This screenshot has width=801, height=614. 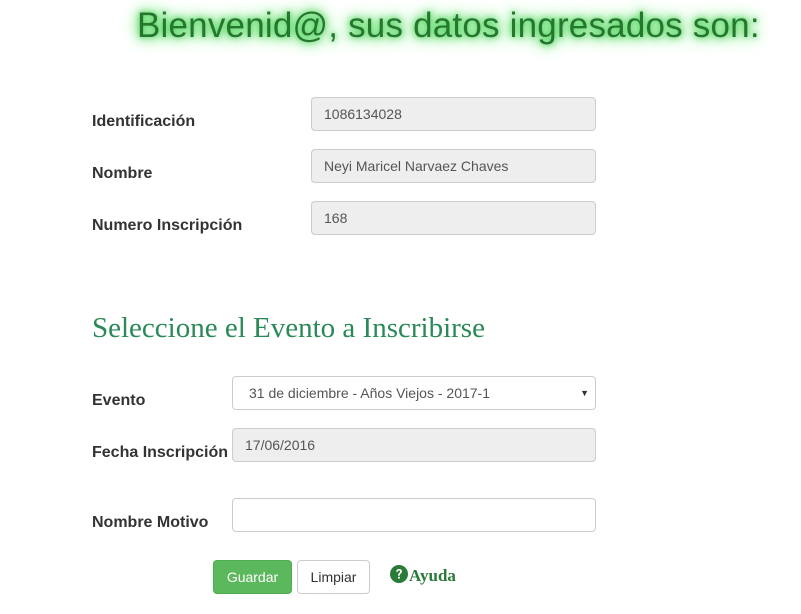 What do you see at coordinates (122, 173) in the screenshot?
I see `name-label: Nombre` at bounding box center [122, 173].